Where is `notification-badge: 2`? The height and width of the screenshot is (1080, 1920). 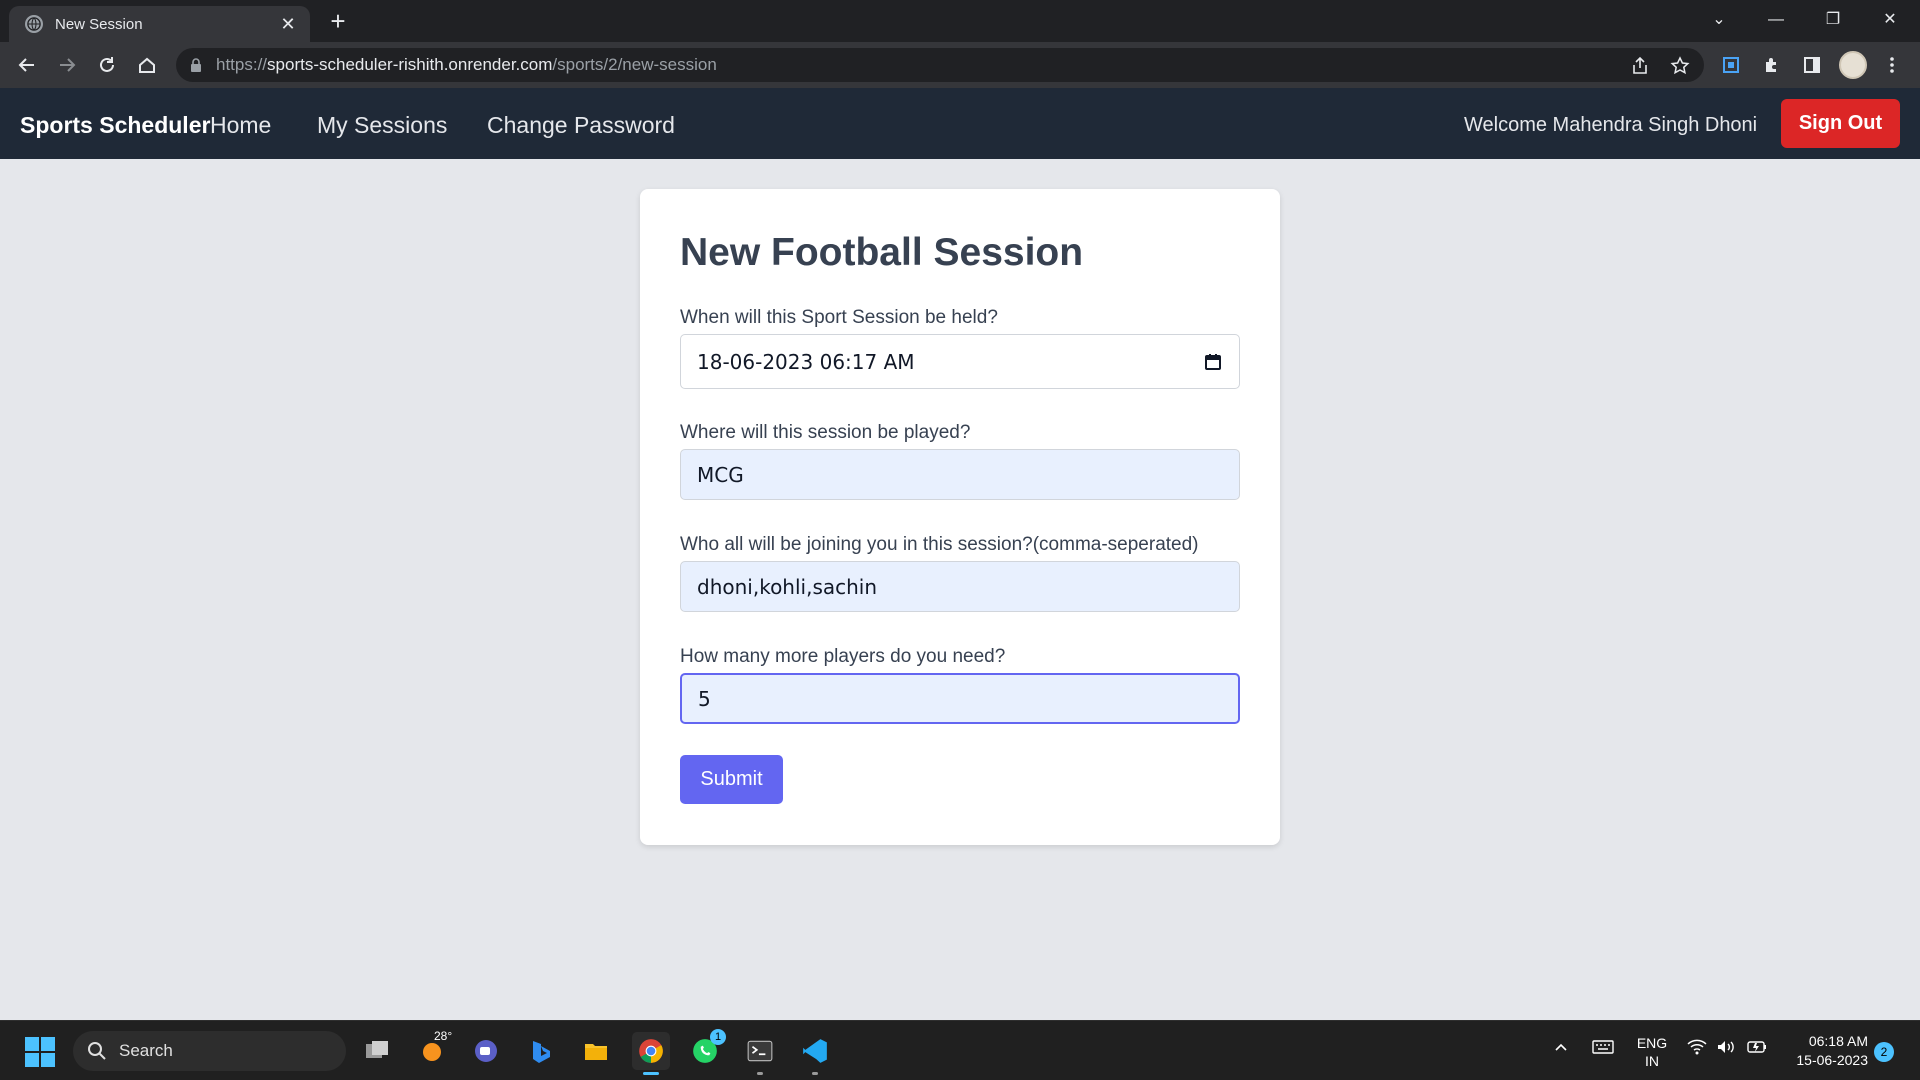 notification-badge: 2 is located at coordinates (1884, 1052).